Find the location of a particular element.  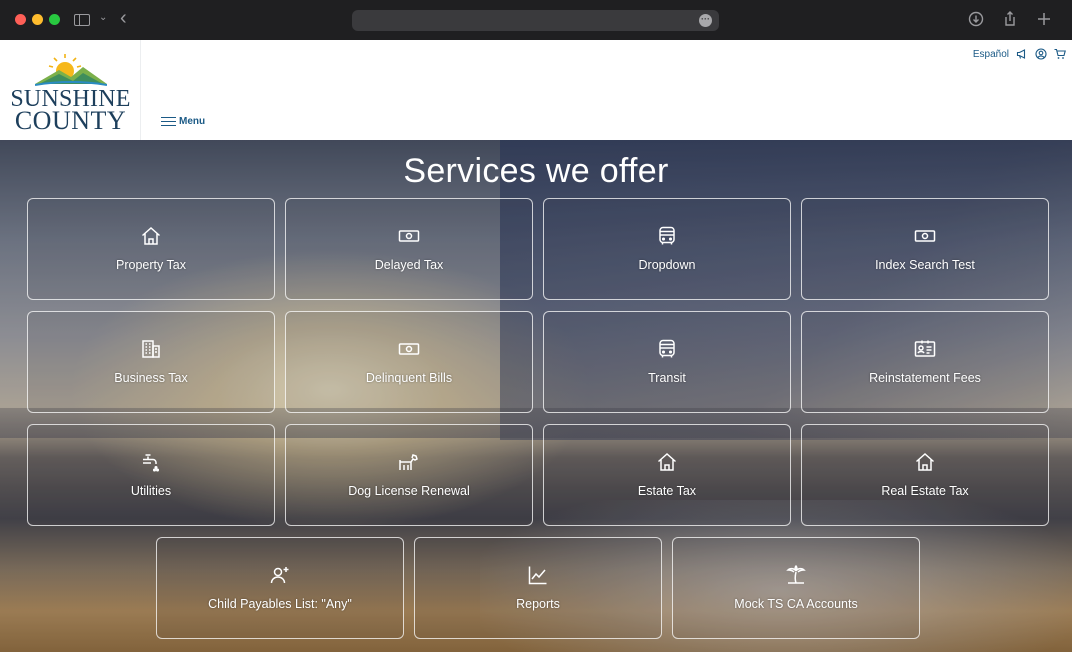

service-card-business-tax: Business Tax is located at coordinates (151, 362).